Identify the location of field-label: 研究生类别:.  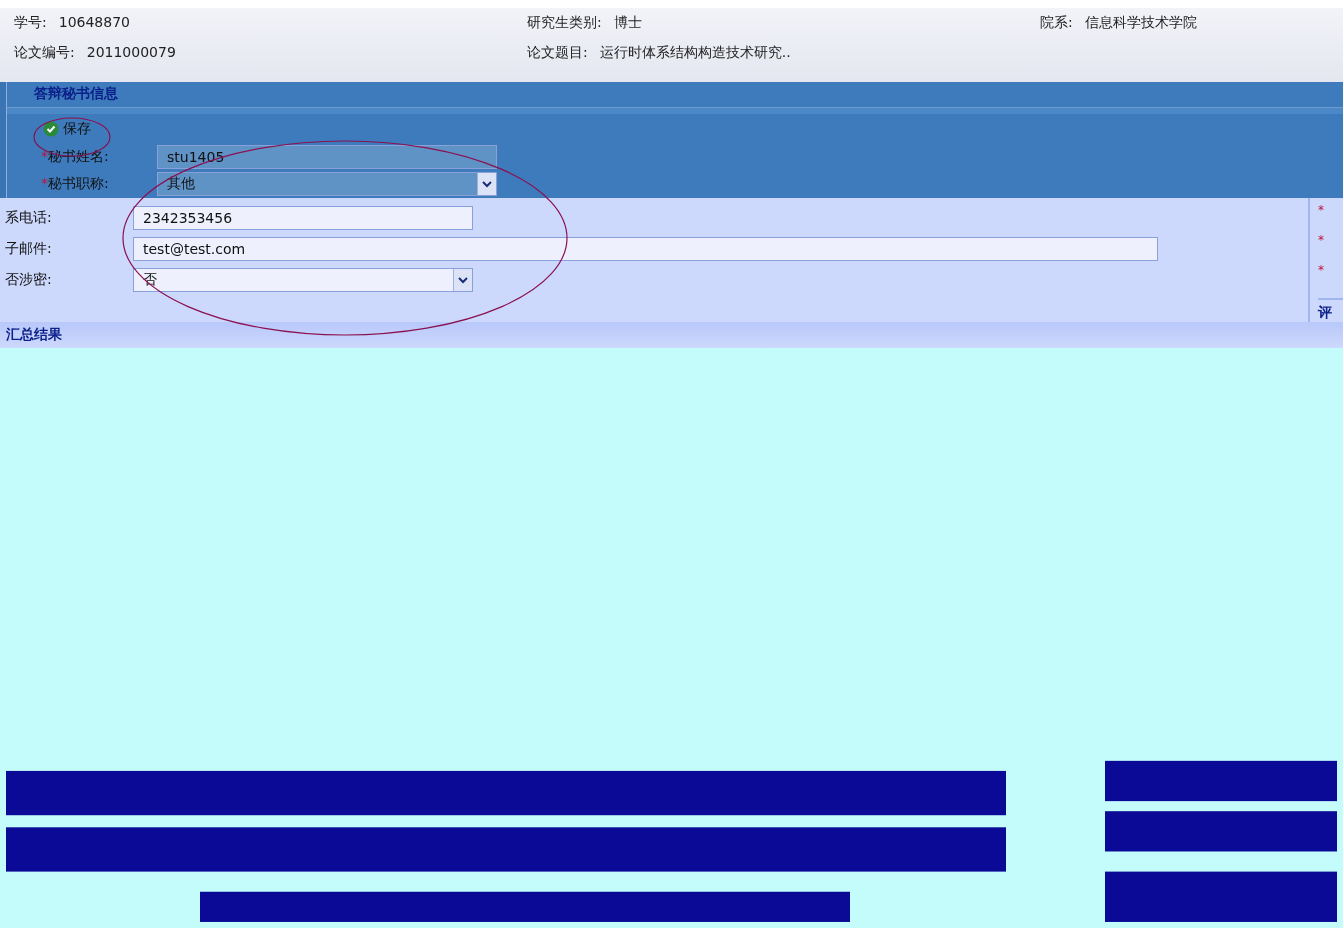
(564, 23).